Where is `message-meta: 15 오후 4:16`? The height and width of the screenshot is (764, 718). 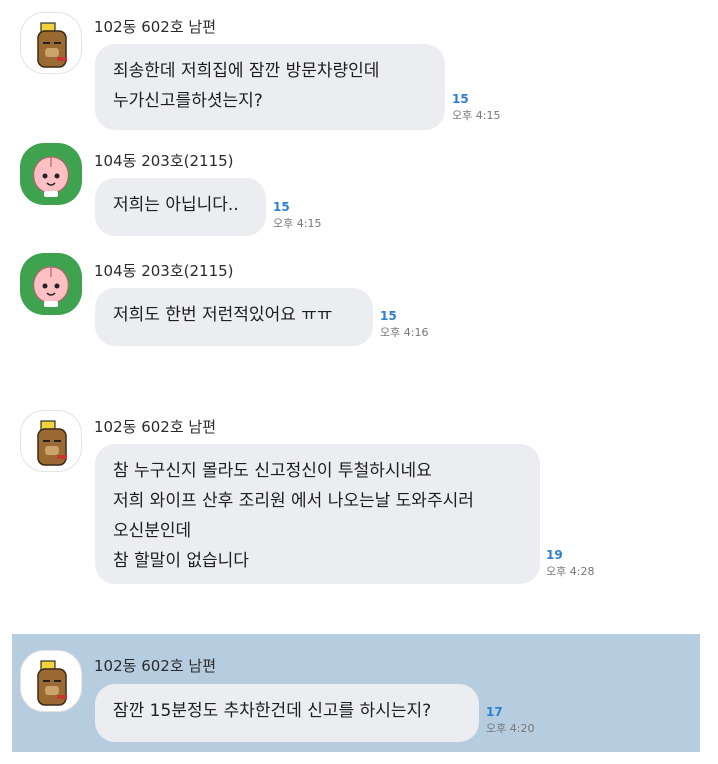 message-meta: 15 오후 4:16 is located at coordinates (404, 324).